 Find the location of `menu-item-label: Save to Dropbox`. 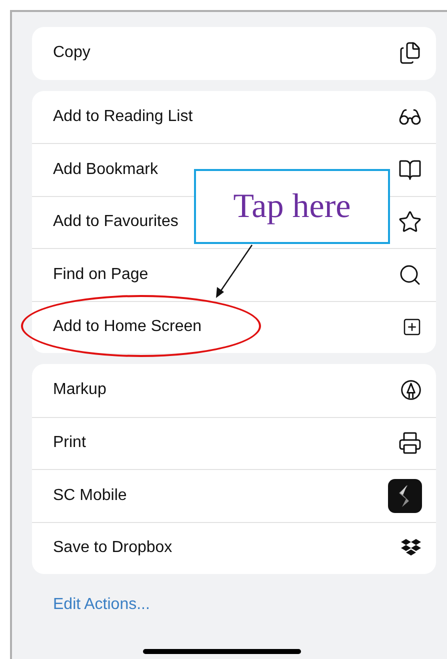

menu-item-label: Save to Dropbox is located at coordinates (112, 548).